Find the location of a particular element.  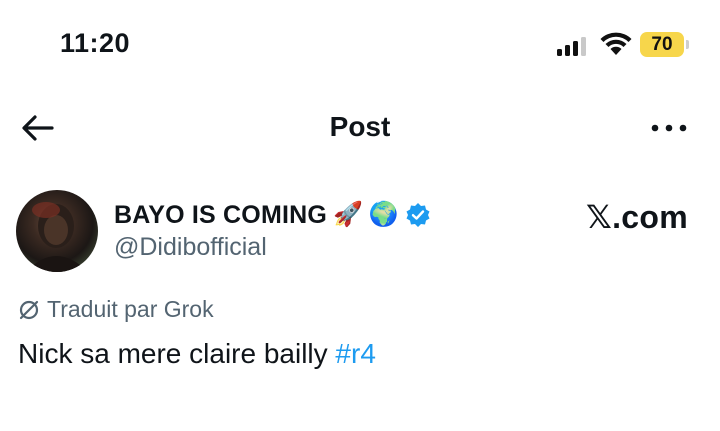

translation-label: Traduit par Grok is located at coordinates (130, 309).